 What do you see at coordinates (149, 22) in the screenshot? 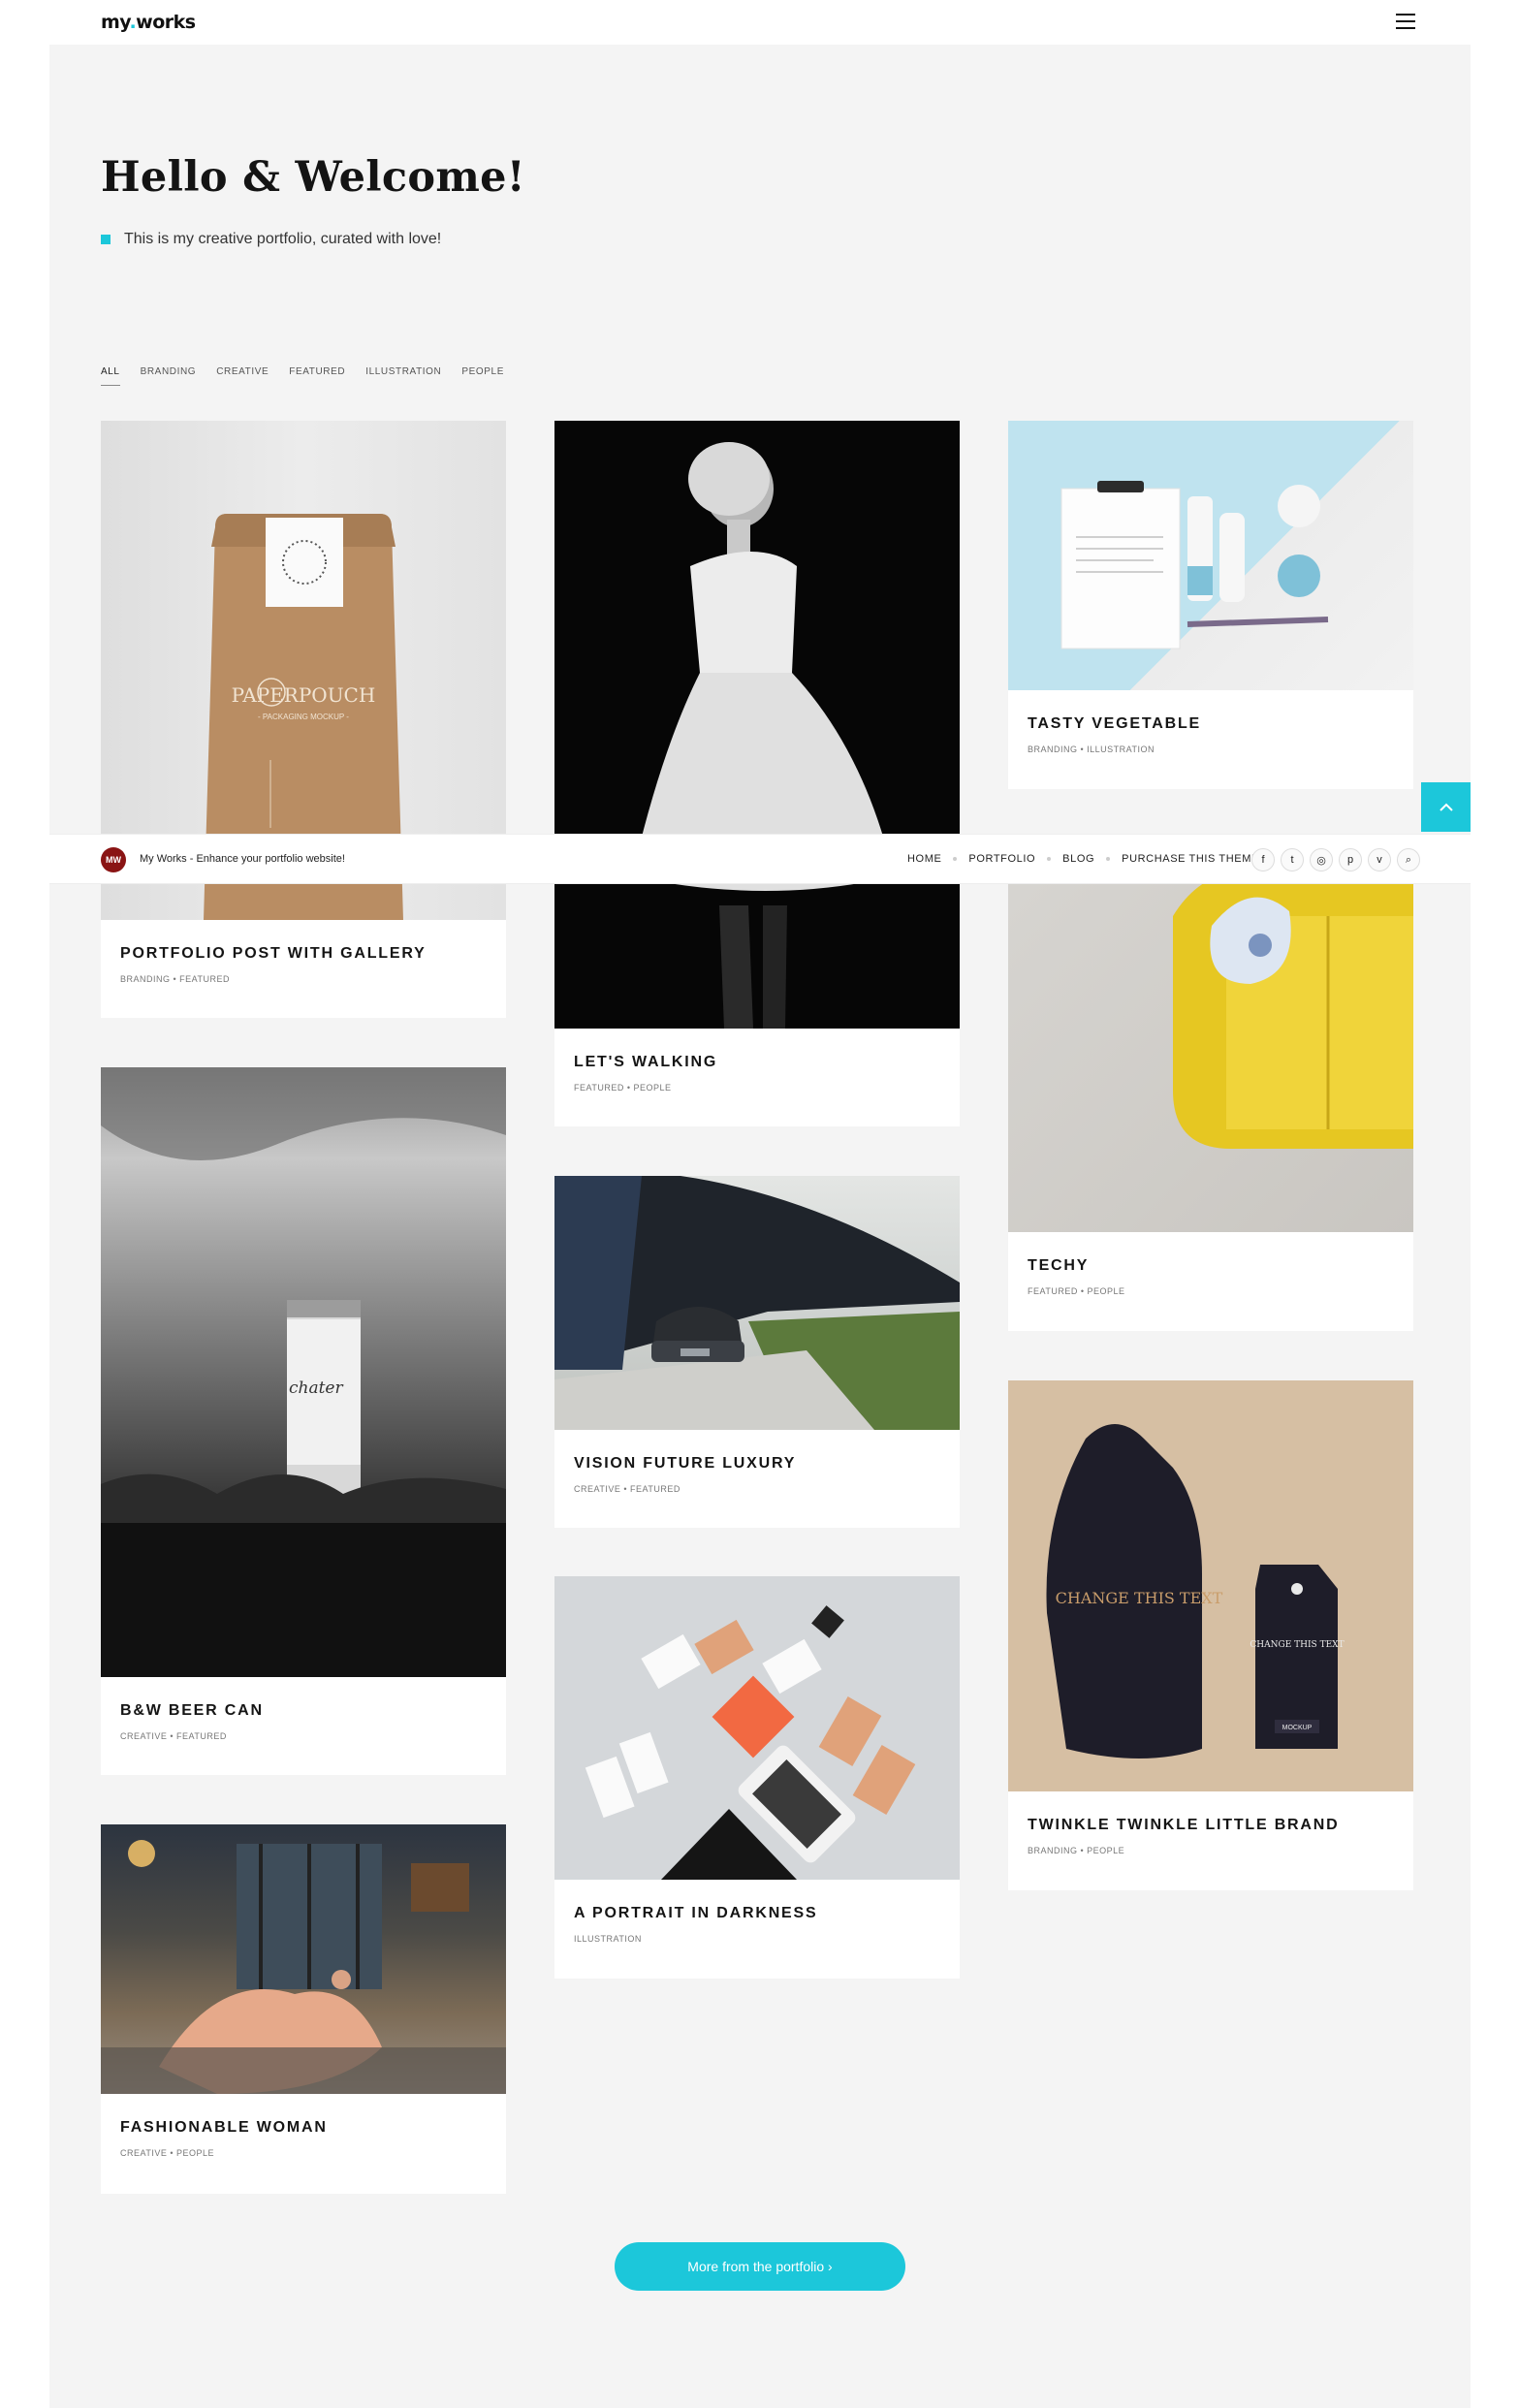
I see `site-logo: my.works` at bounding box center [149, 22].